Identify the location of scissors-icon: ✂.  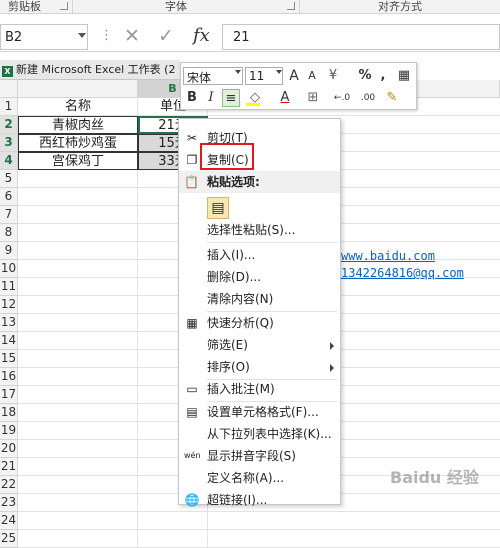
(192, 138).